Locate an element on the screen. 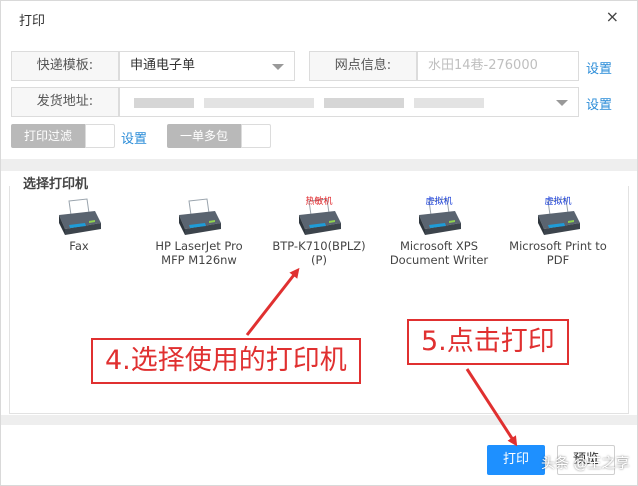 Image resolution: width=638 pixels, height=486 pixels. template-select: 申通电子单 is located at coordinates (207, 66).